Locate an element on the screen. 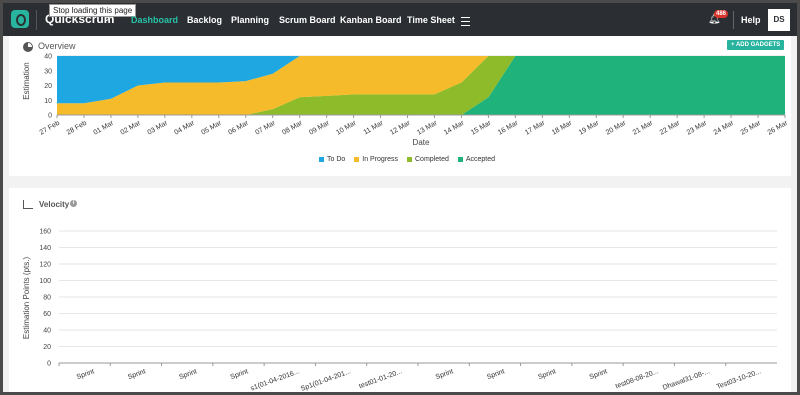 This screenshot has height=395, width=800. nav-divider is located at coordinates (36, 20).